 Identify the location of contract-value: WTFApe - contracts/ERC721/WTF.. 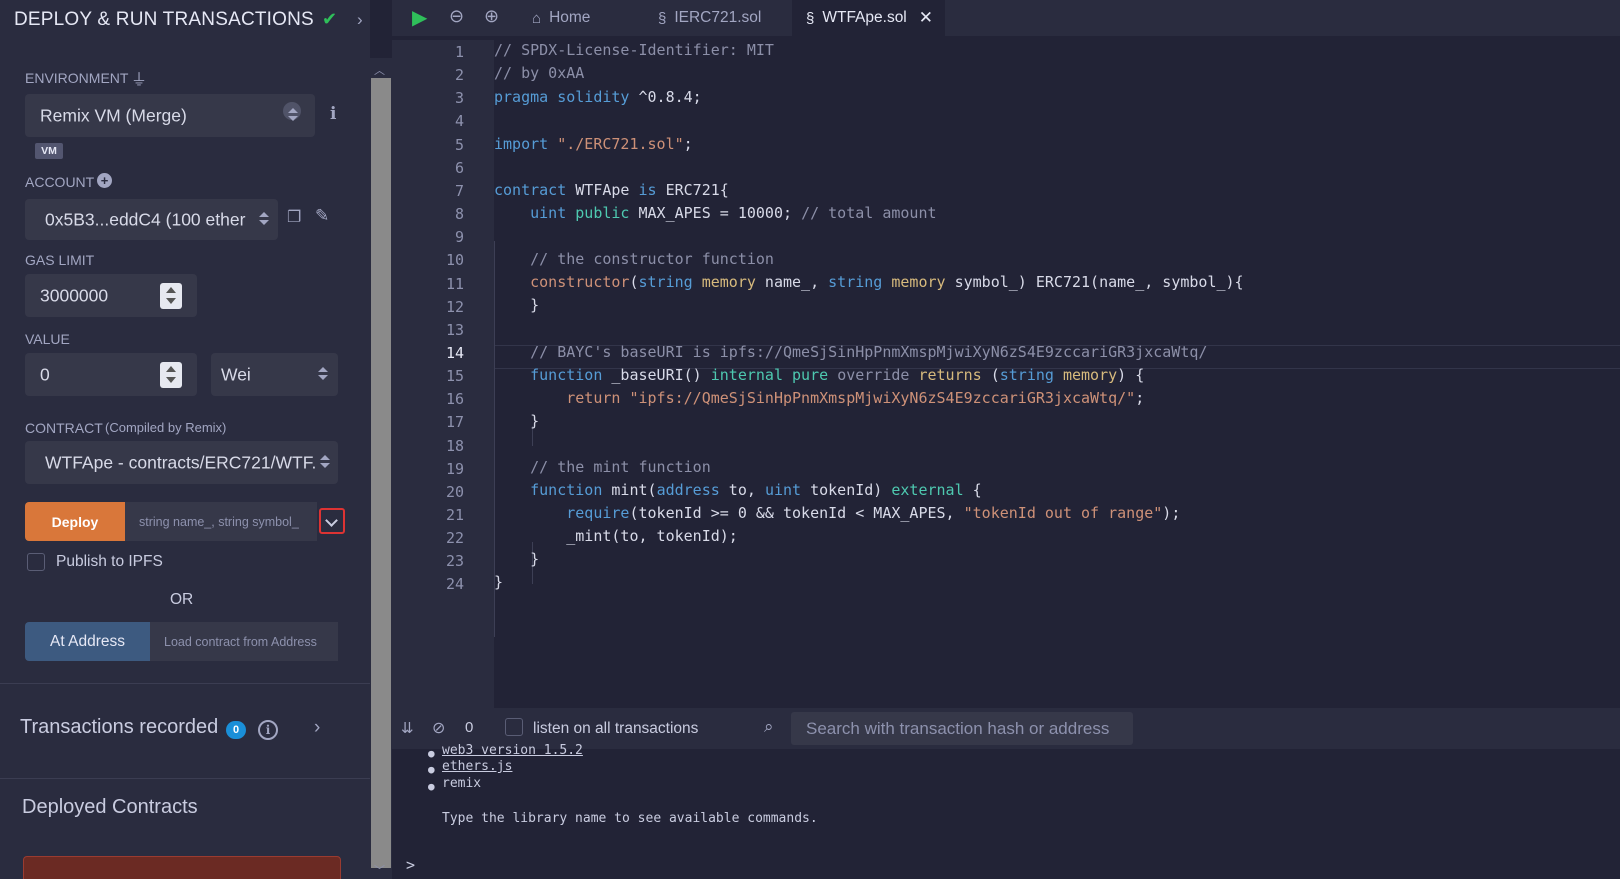
(181, 462).